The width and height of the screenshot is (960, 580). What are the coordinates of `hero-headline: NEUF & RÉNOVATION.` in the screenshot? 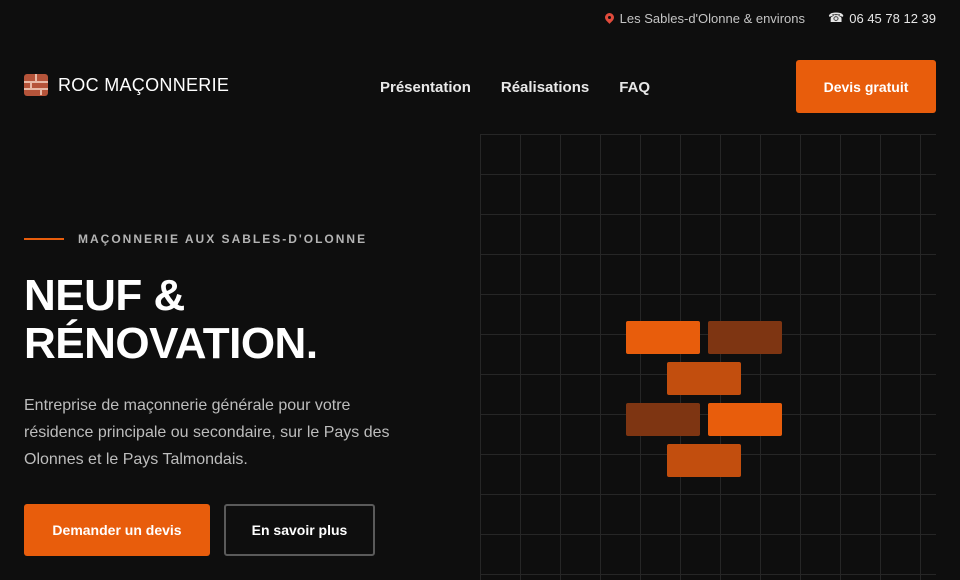 It's located at (244, 320).